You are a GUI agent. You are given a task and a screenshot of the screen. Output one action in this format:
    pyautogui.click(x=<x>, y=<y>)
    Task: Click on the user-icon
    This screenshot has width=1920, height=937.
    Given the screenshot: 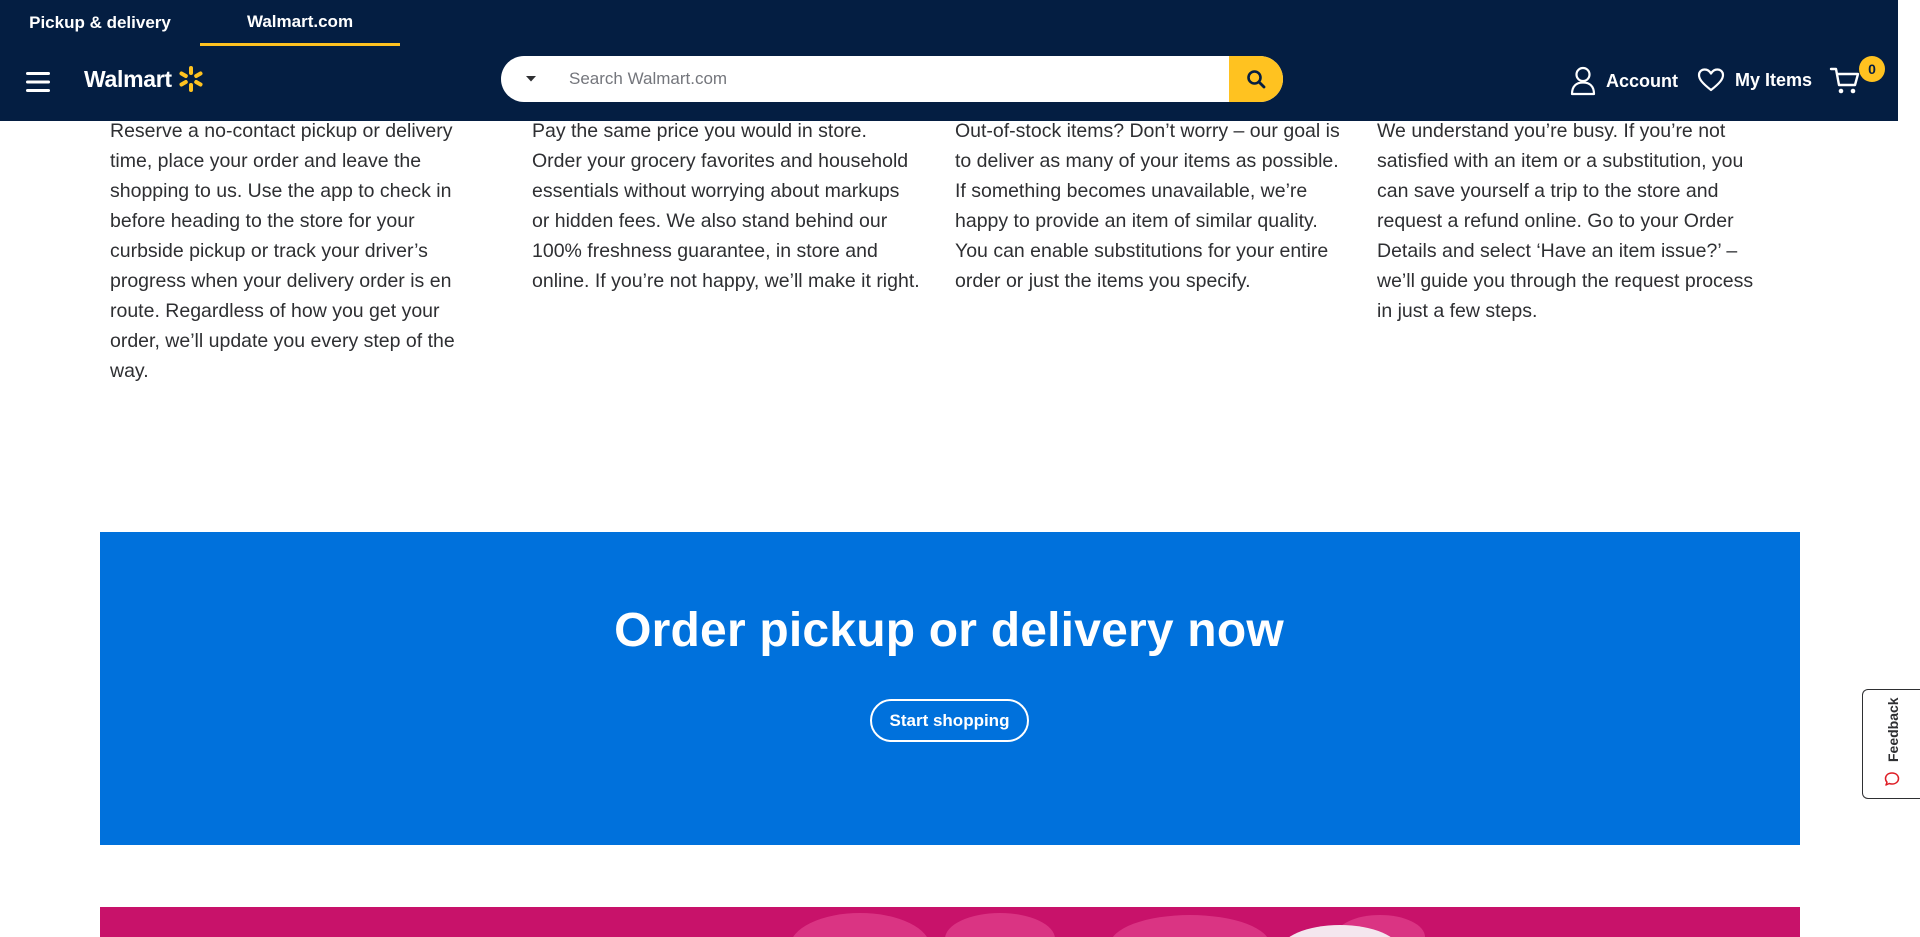 What is the action you would take?
    pyautogui.click(x=1583, y=81)
    